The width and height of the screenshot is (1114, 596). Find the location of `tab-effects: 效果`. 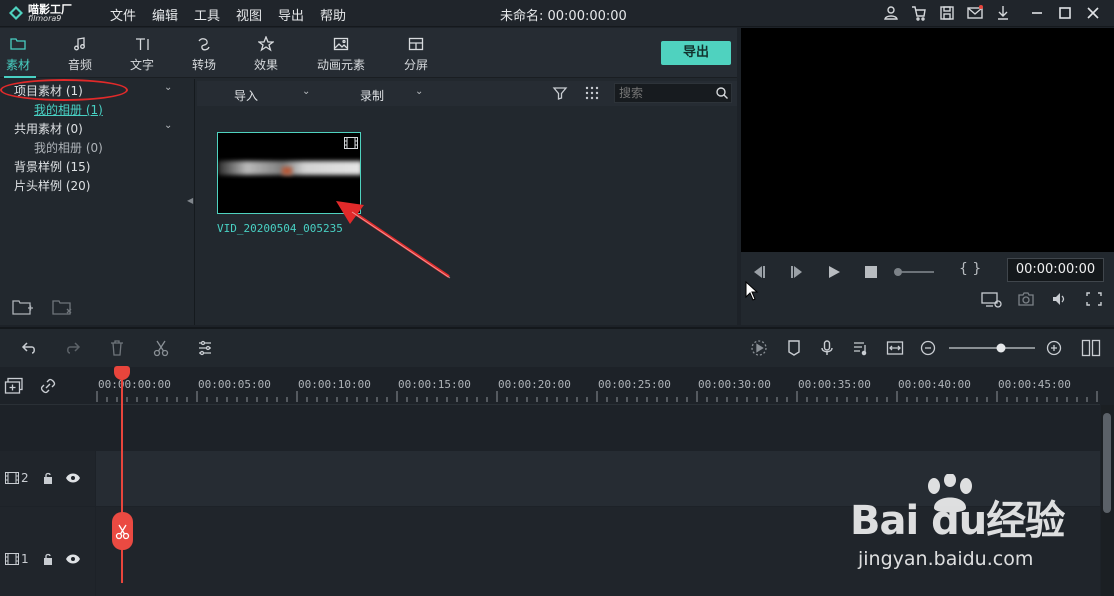

tab-effects: 效果 is located at coordinates (266, 54).